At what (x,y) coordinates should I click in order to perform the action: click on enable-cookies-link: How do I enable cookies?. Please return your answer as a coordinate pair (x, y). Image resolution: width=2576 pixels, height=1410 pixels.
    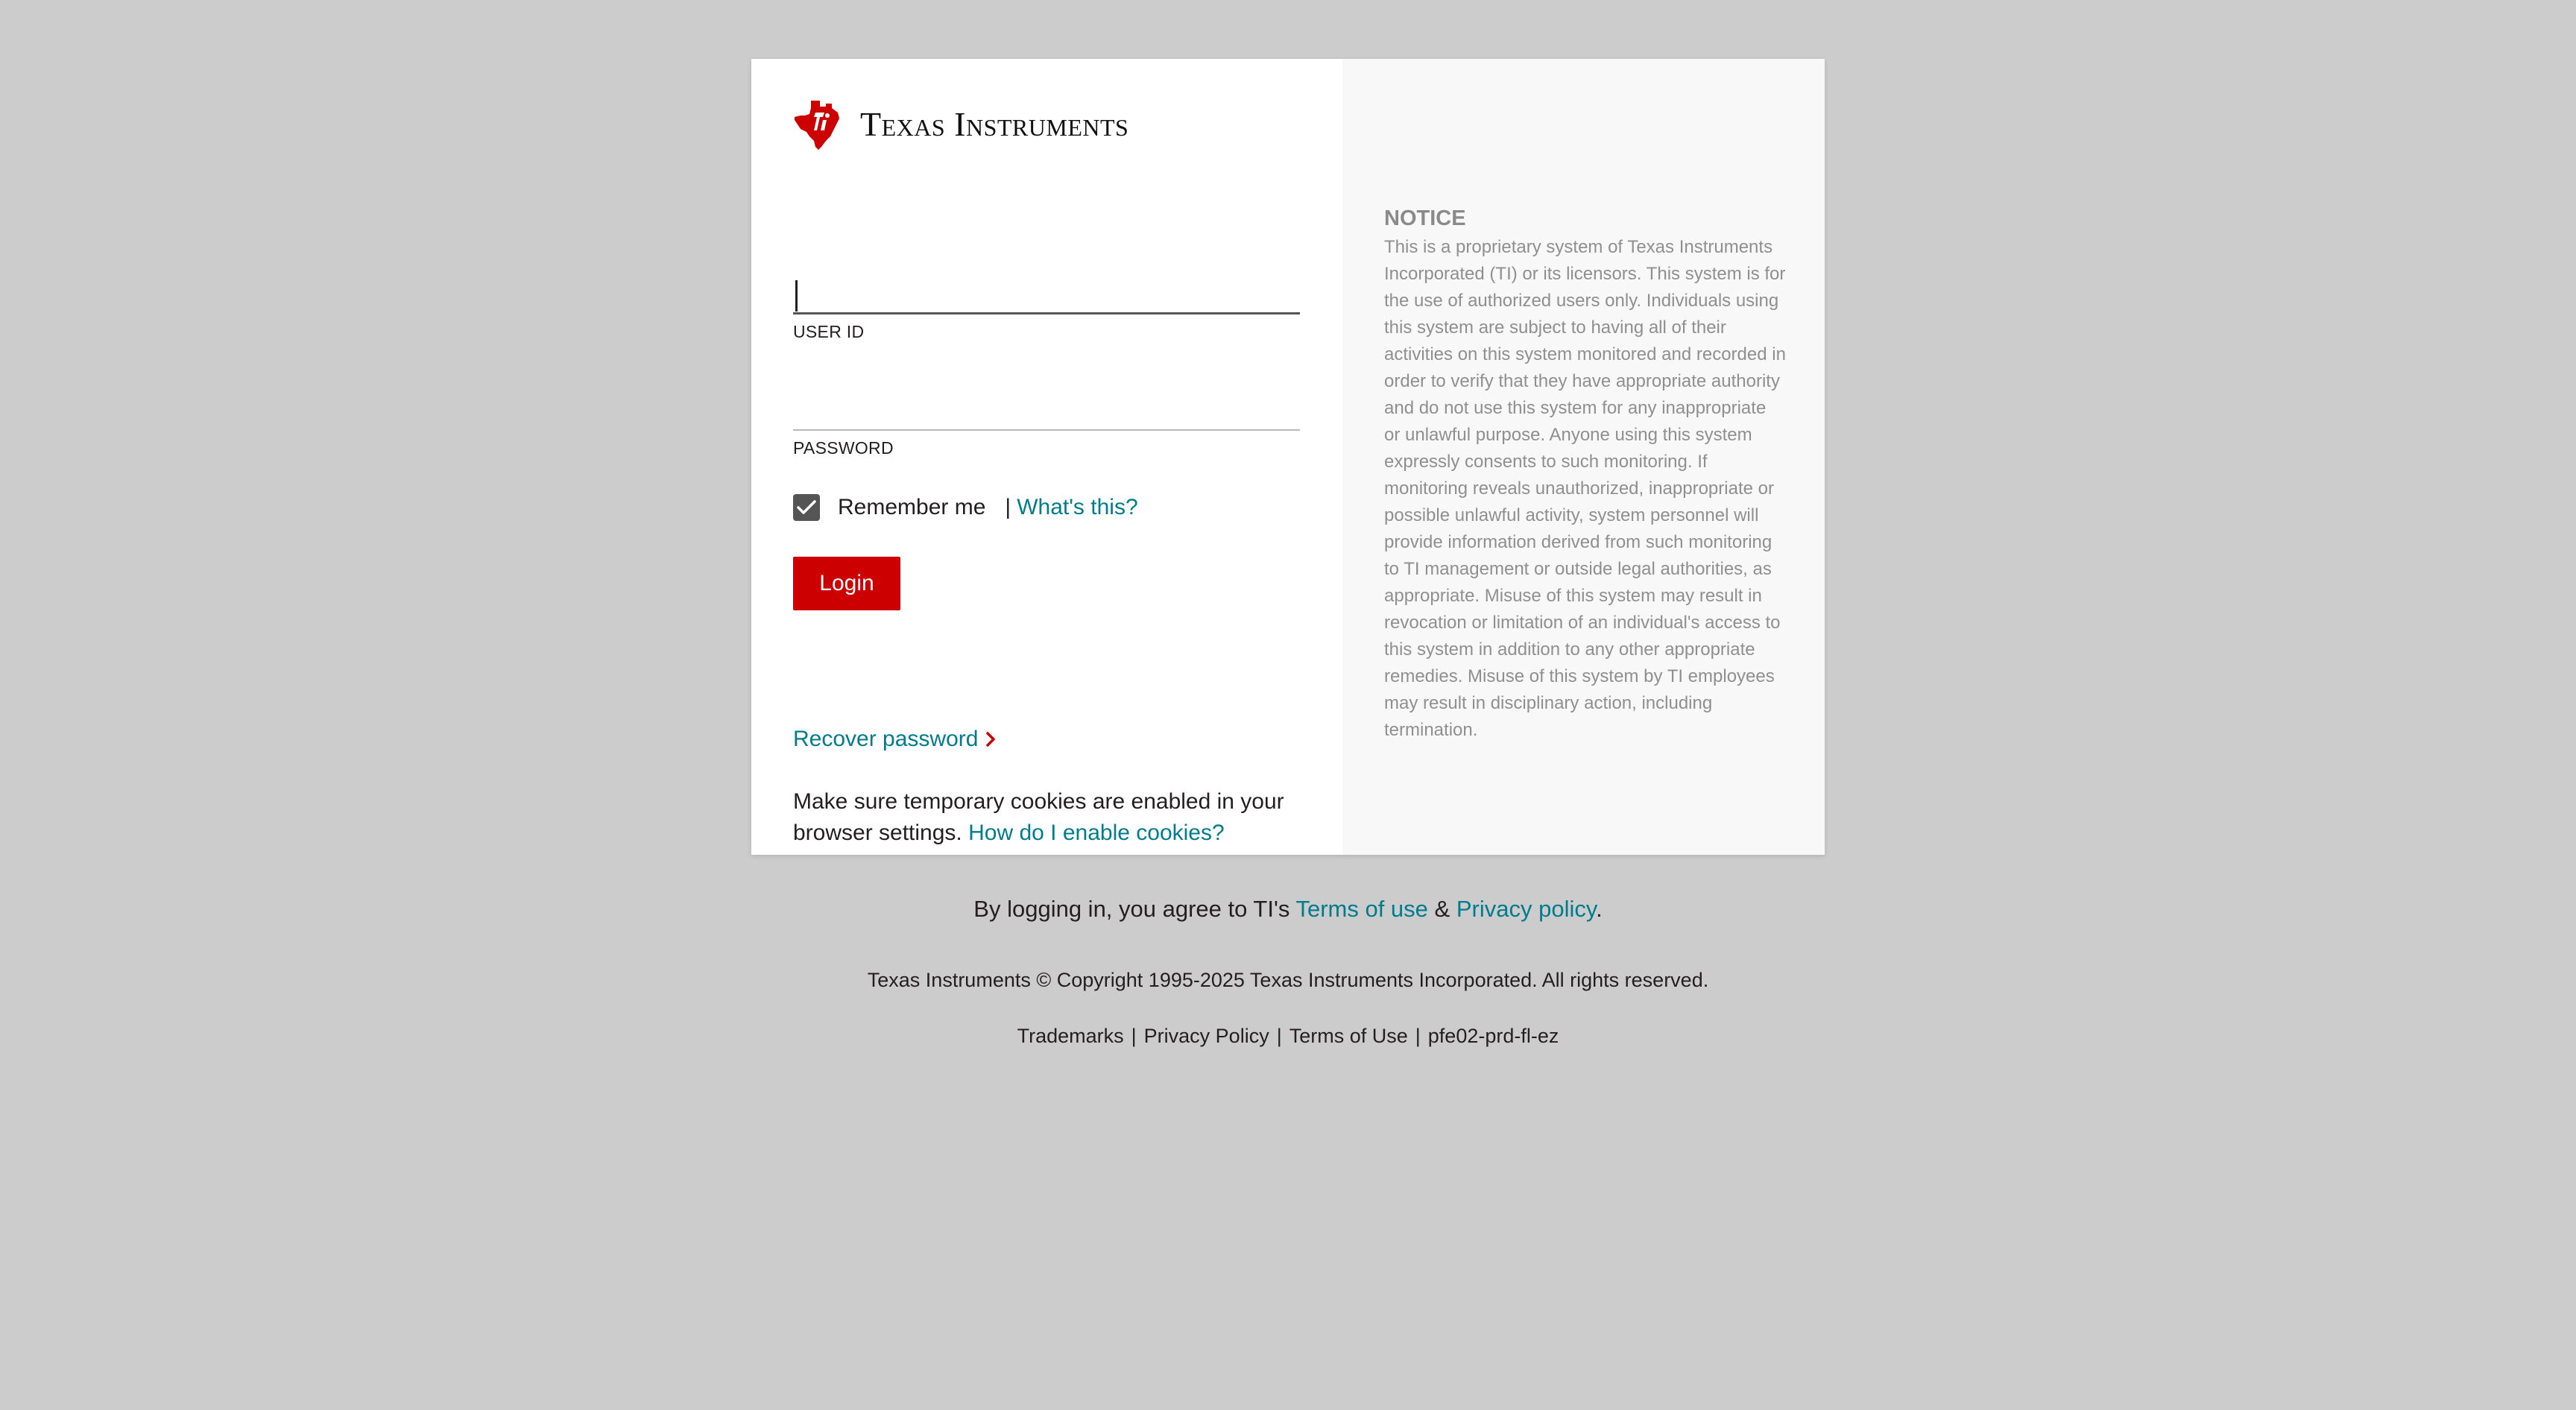
    Looking at the image, I should click on (1096, 833).